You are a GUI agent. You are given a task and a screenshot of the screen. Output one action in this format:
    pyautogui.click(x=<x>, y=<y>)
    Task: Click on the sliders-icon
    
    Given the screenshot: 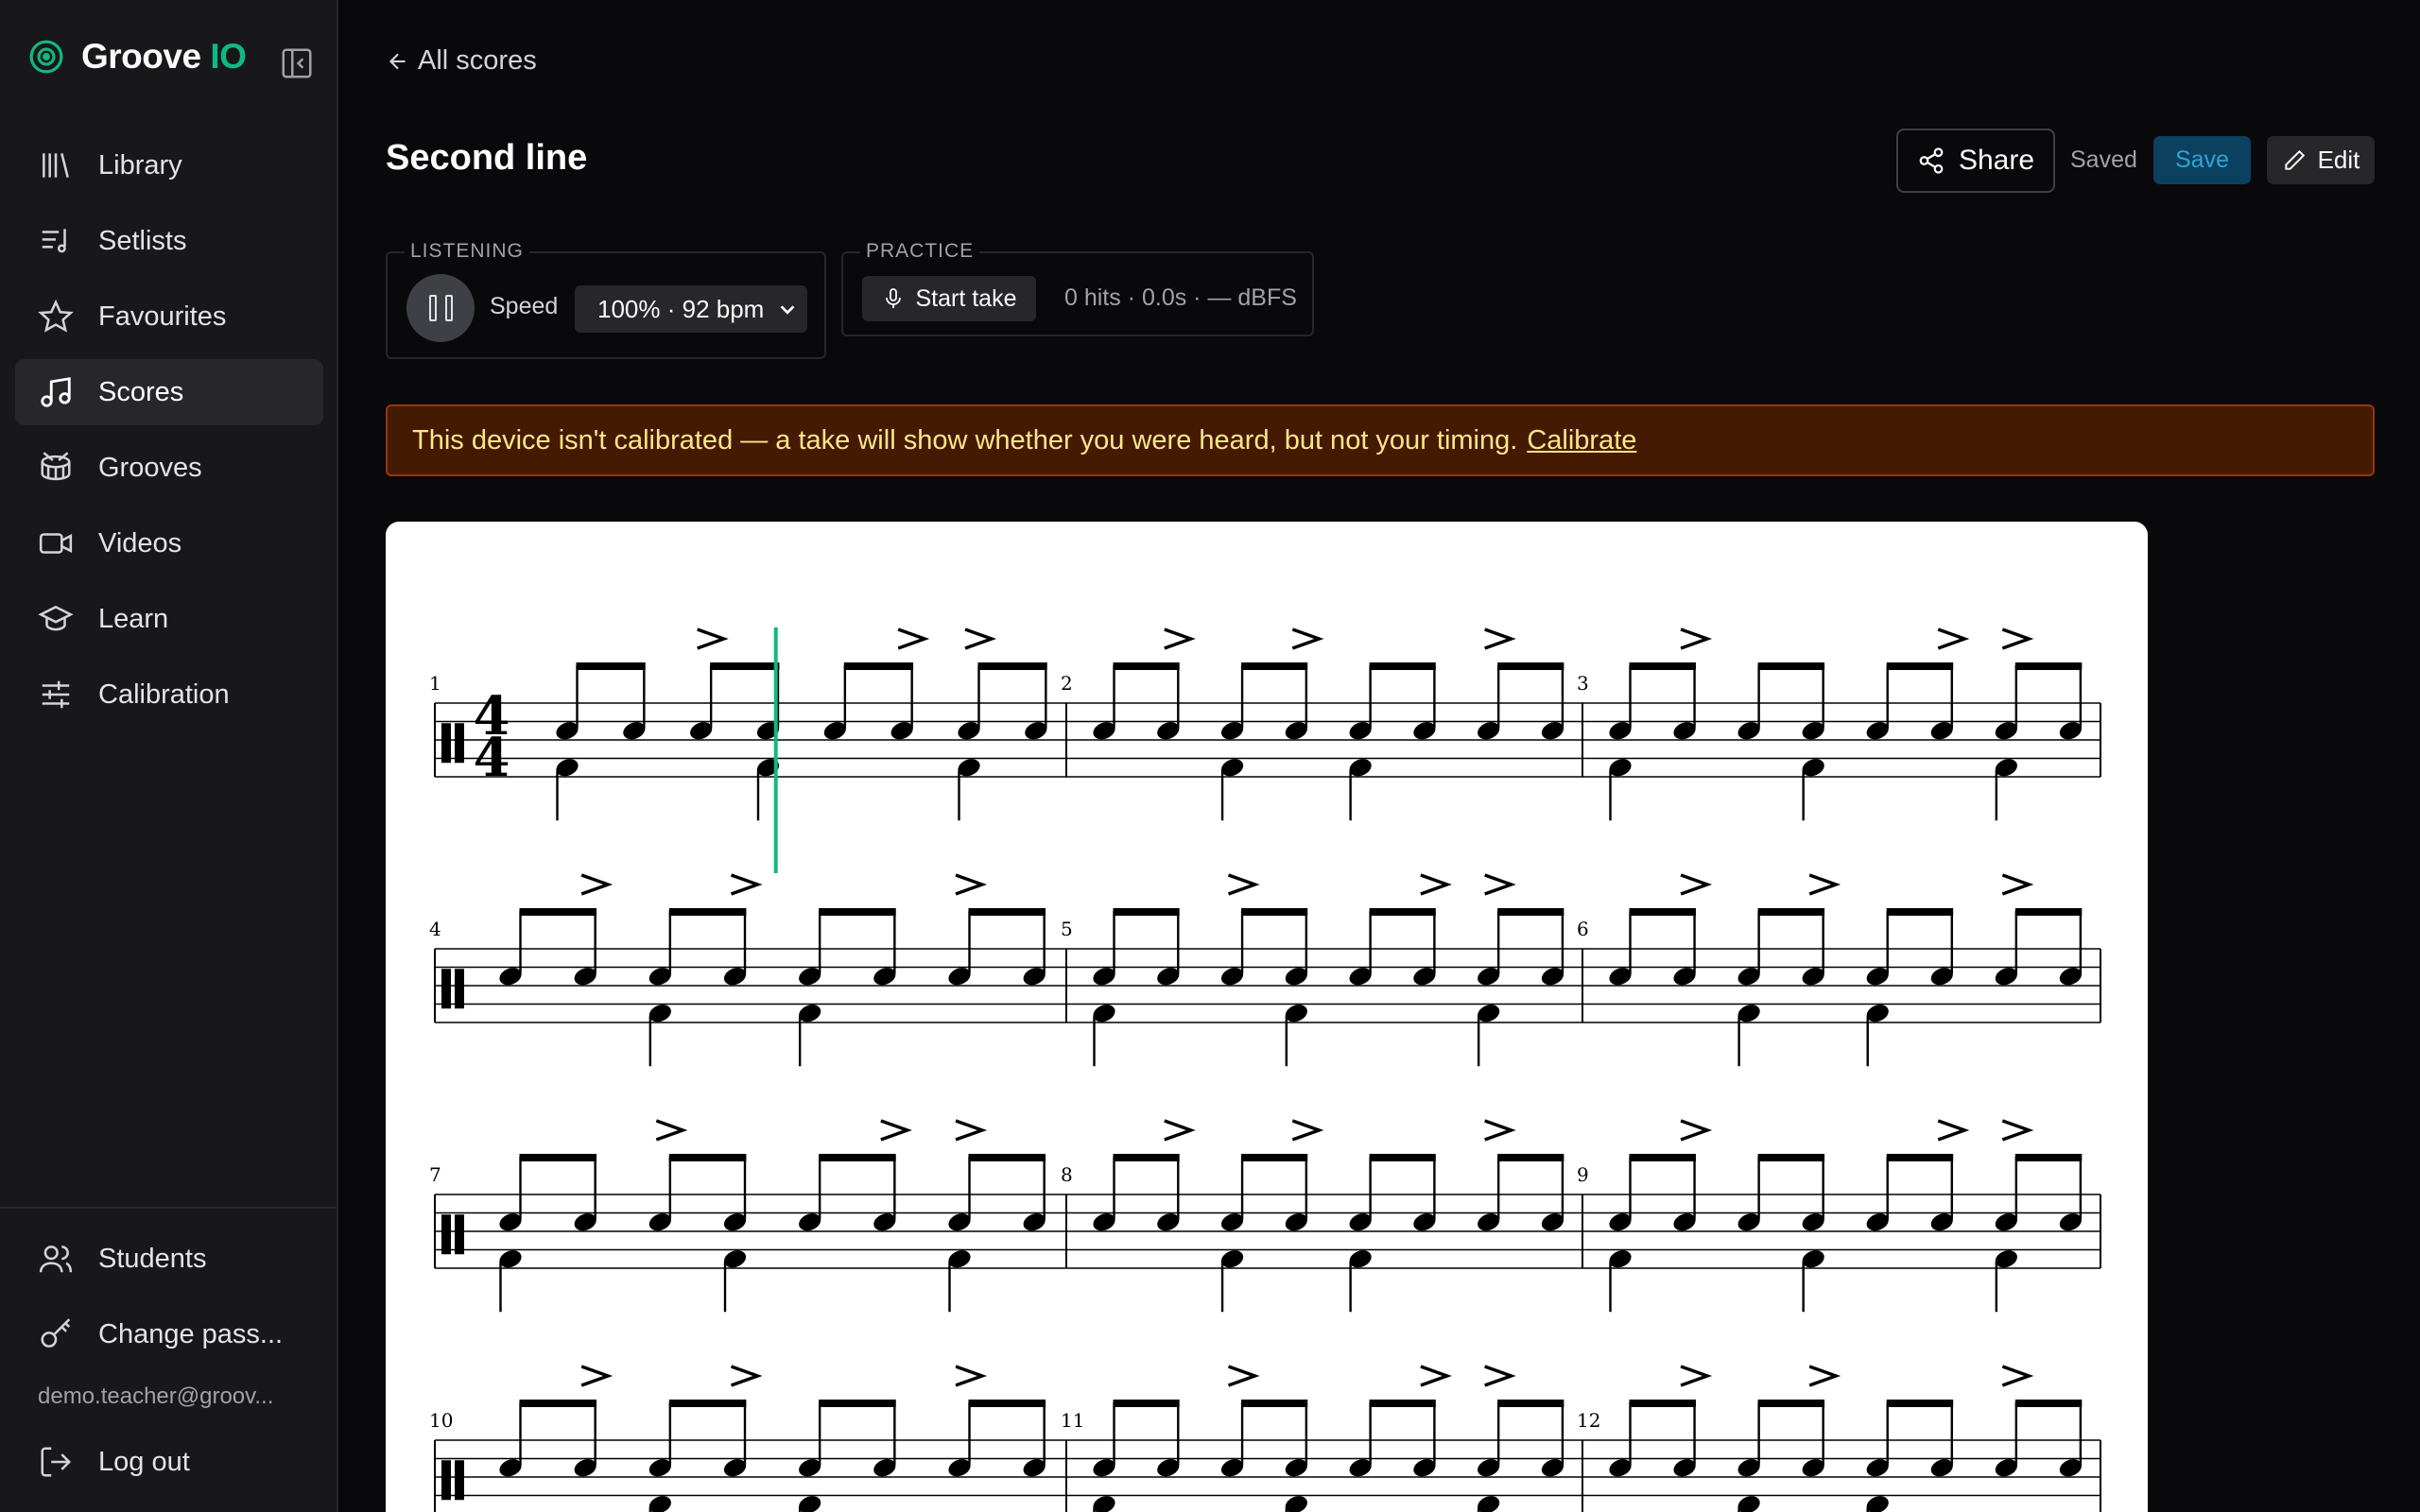 What is the action you would take?
    pyautogui.click(x=56, y=694)
    